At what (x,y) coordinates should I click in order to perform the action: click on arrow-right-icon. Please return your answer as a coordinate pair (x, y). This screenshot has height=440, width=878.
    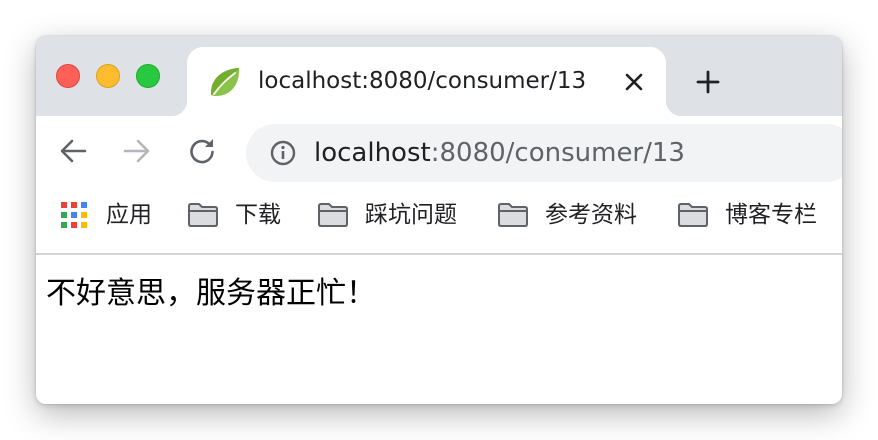
    Looking at the image, I should click on (137, 151).